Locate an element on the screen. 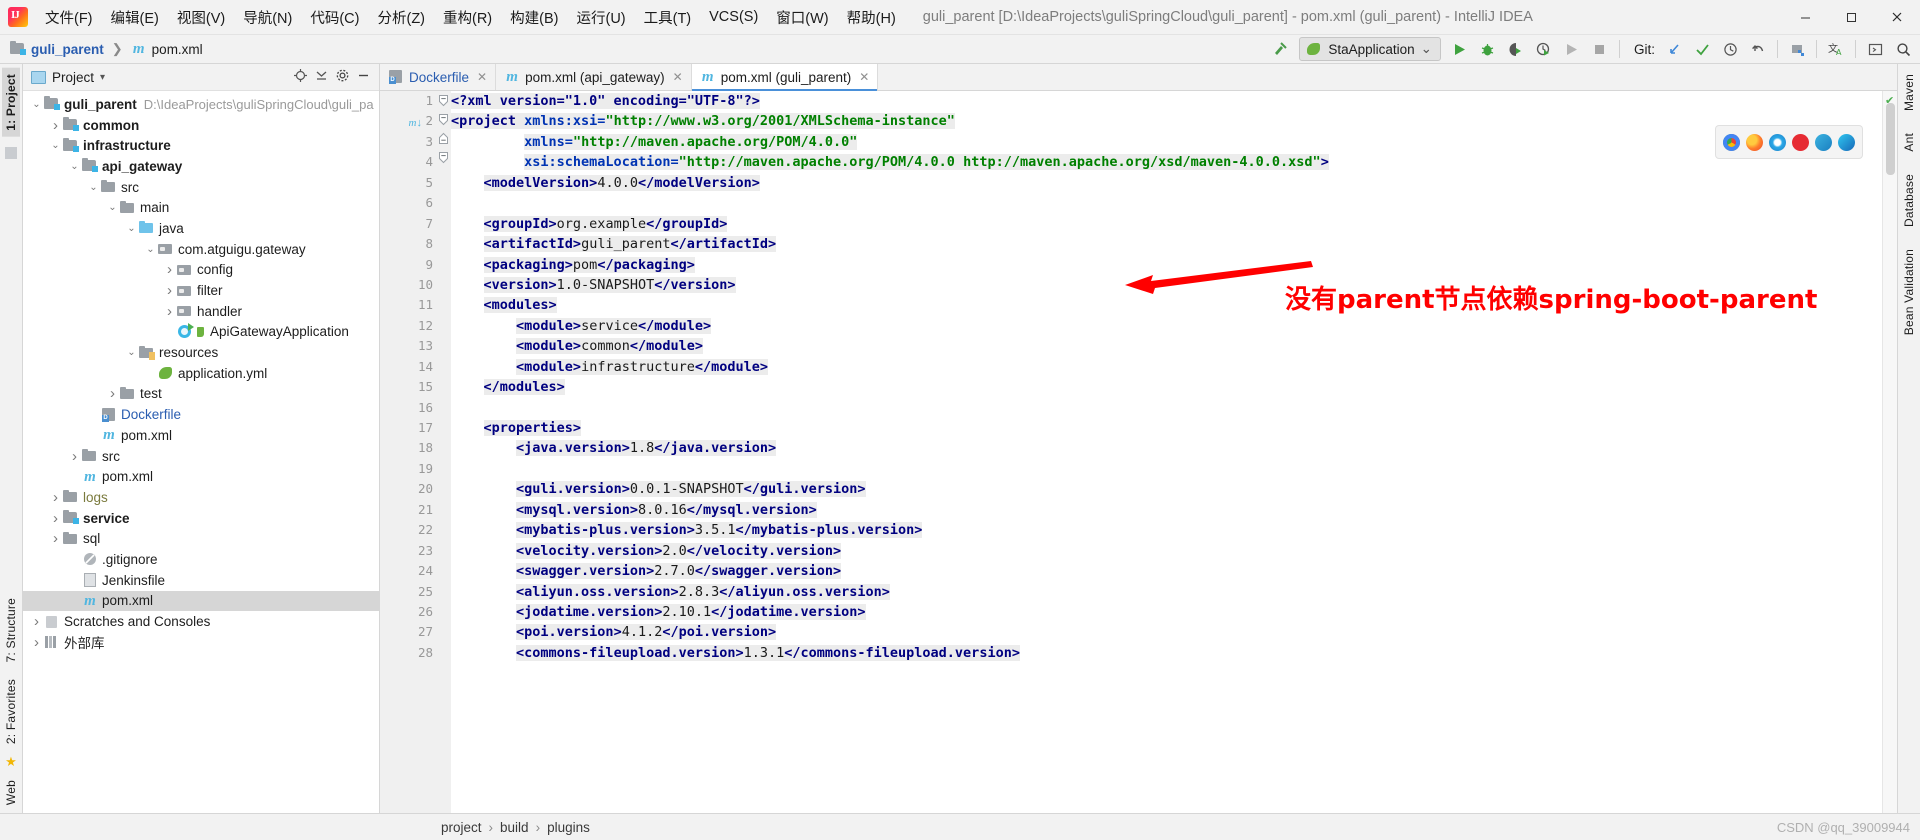 The width and height of the screenshot is (1920, 840). window-controls is located at coordinates (1851, 17).